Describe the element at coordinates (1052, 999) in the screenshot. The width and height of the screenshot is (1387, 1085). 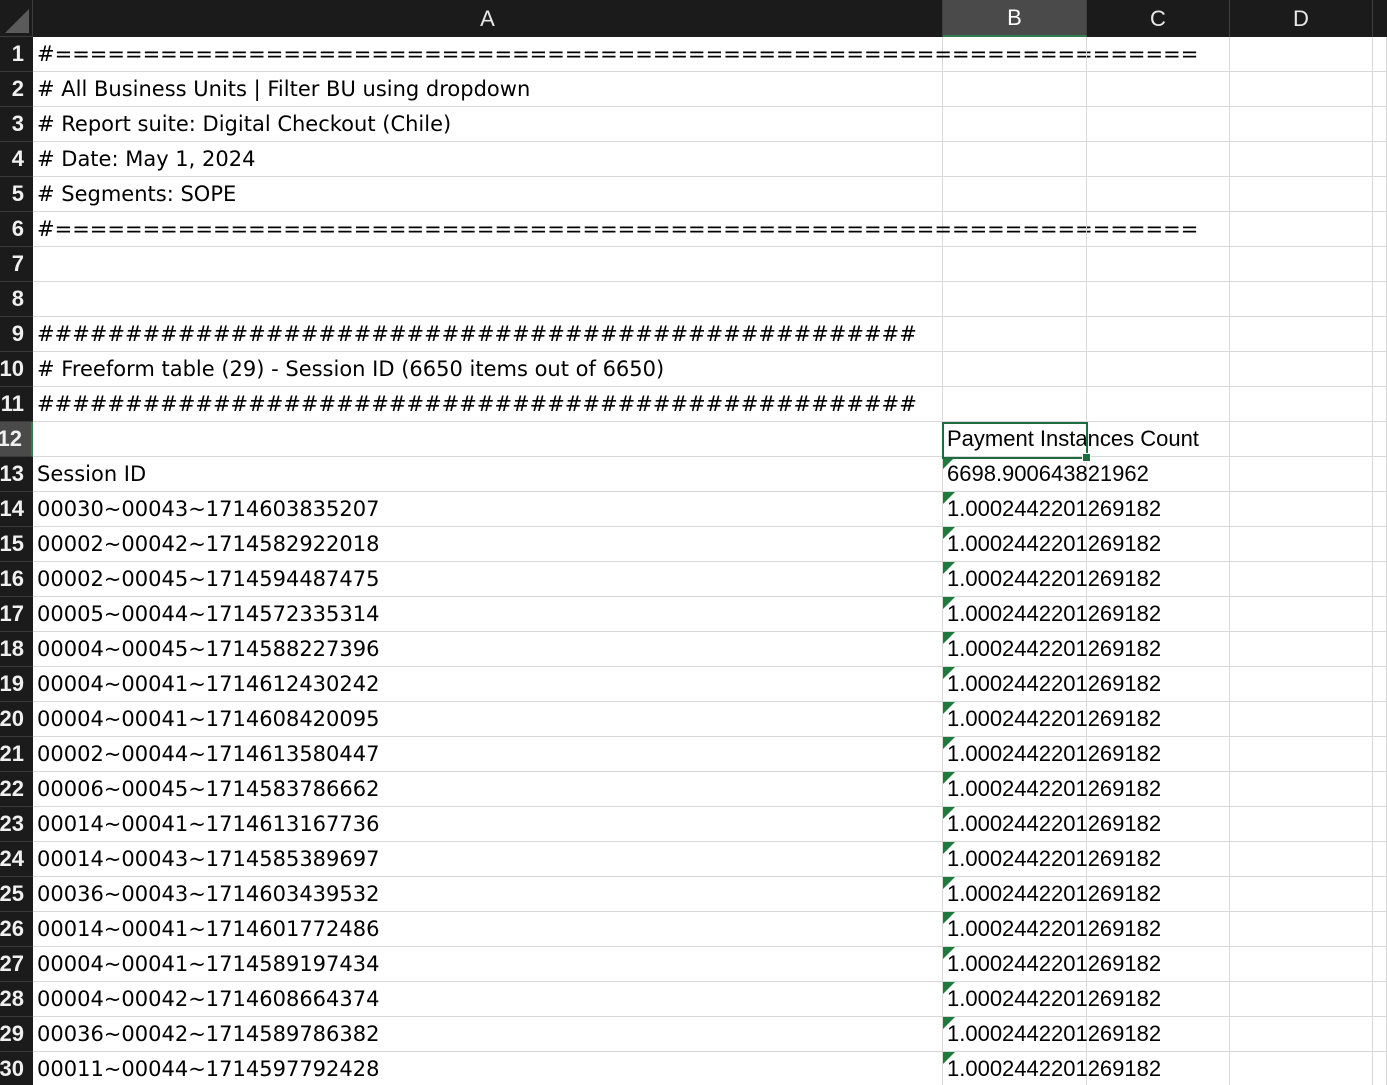
I see `cell-b28: 1.0002442201269182` at that location.